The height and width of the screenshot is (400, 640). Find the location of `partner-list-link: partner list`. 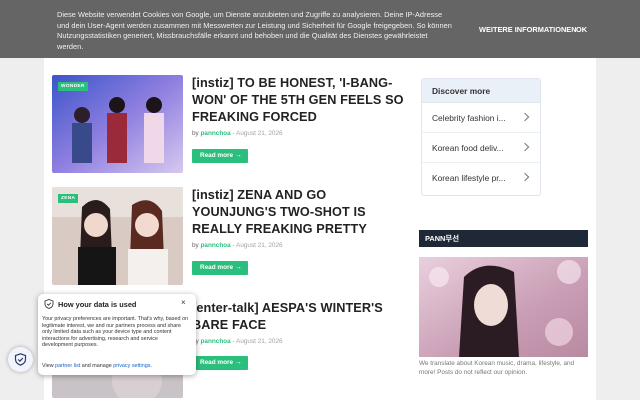

partner-list-link: partner list is located at coordinates (67, 366).